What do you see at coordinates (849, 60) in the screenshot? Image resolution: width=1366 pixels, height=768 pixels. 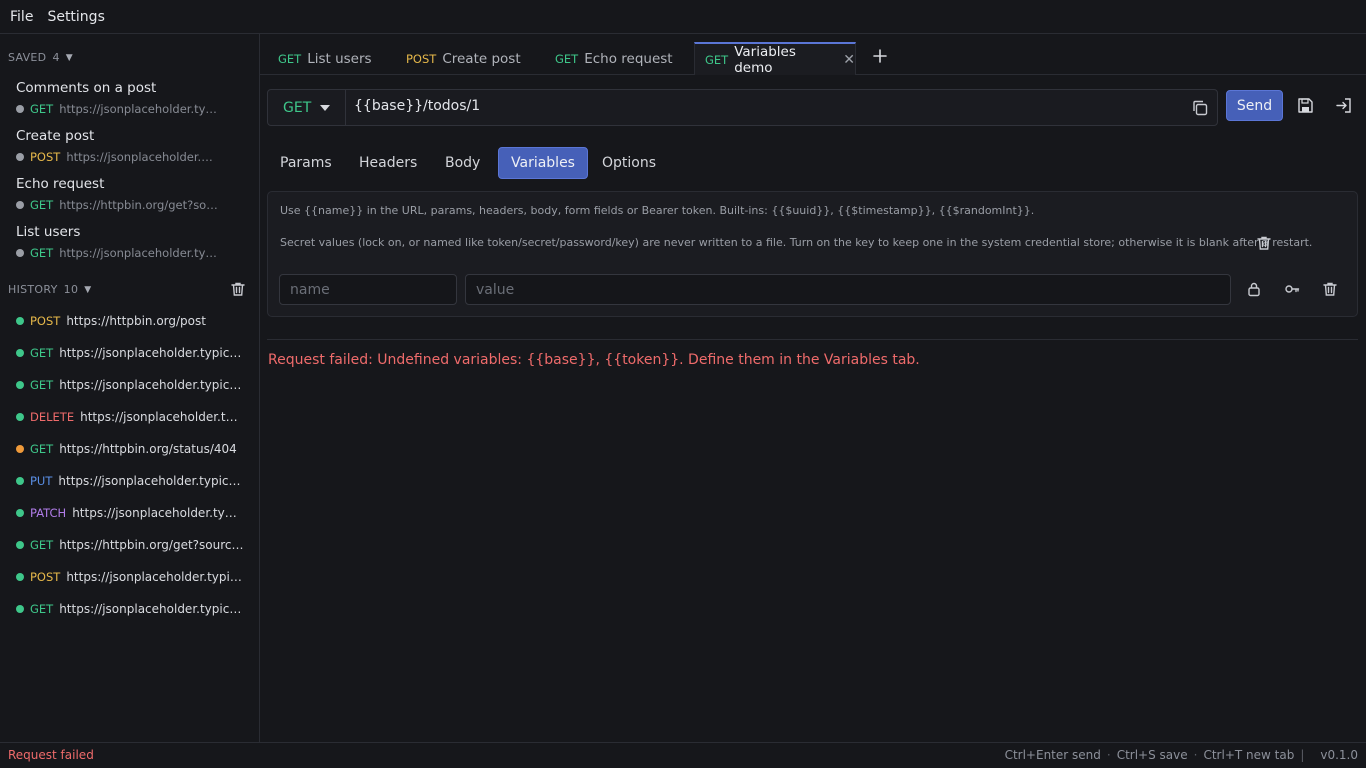 I see `close-tab-icon: ✕` at bounding box center [849, 60].